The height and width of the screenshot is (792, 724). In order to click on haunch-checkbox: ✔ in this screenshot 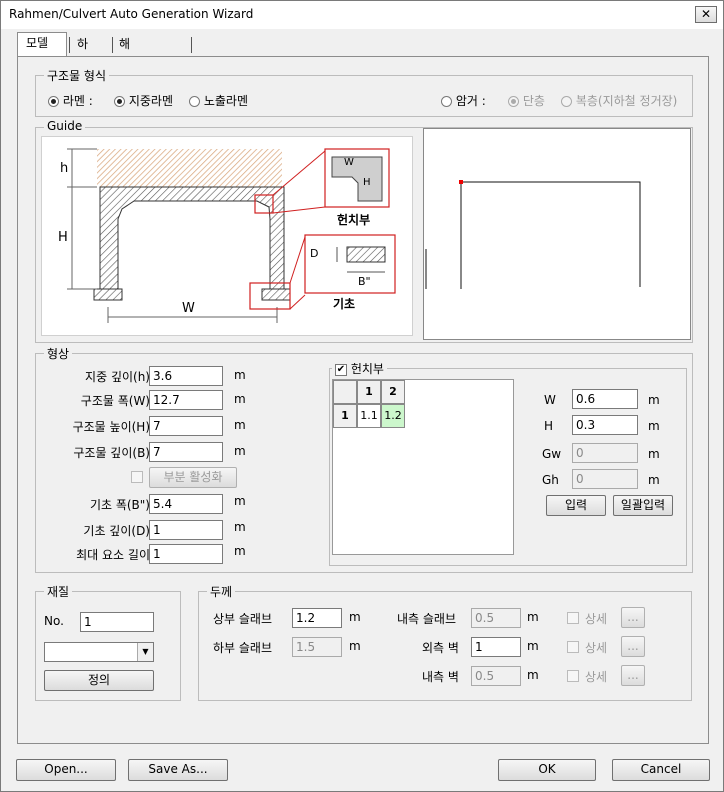, I will do `click(341, 369)`.